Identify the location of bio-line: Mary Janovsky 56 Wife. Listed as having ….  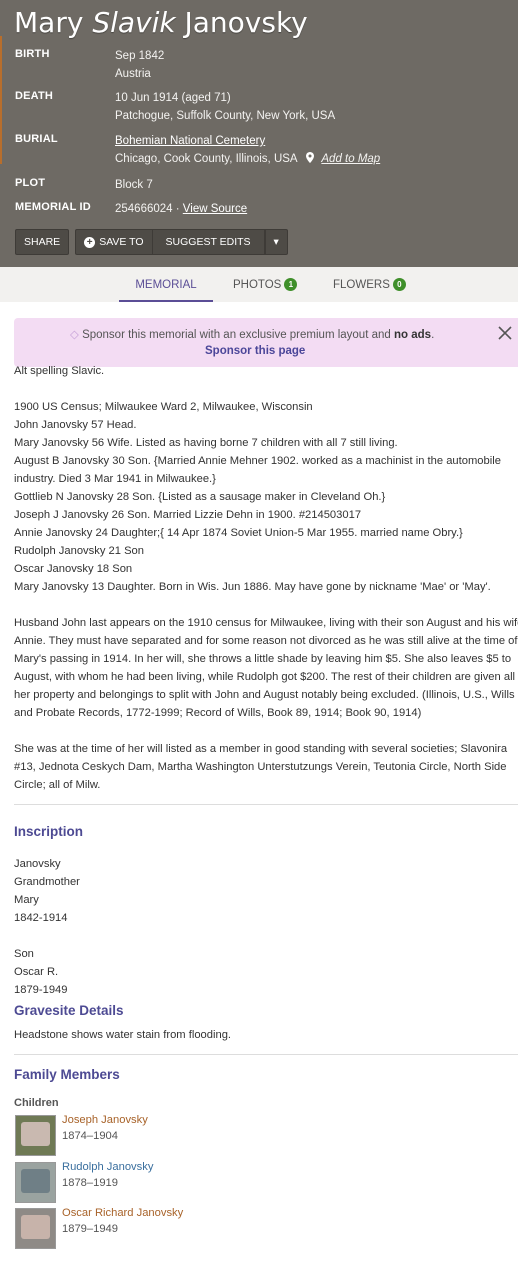
(206, 443).